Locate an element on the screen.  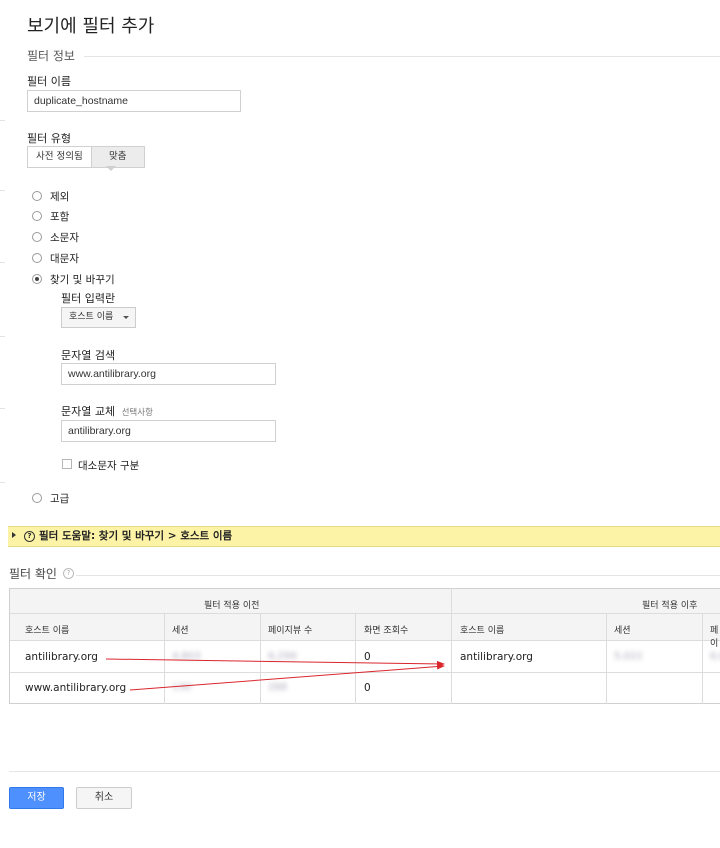
save-button: 저장 is located at coordinates (36, 798).